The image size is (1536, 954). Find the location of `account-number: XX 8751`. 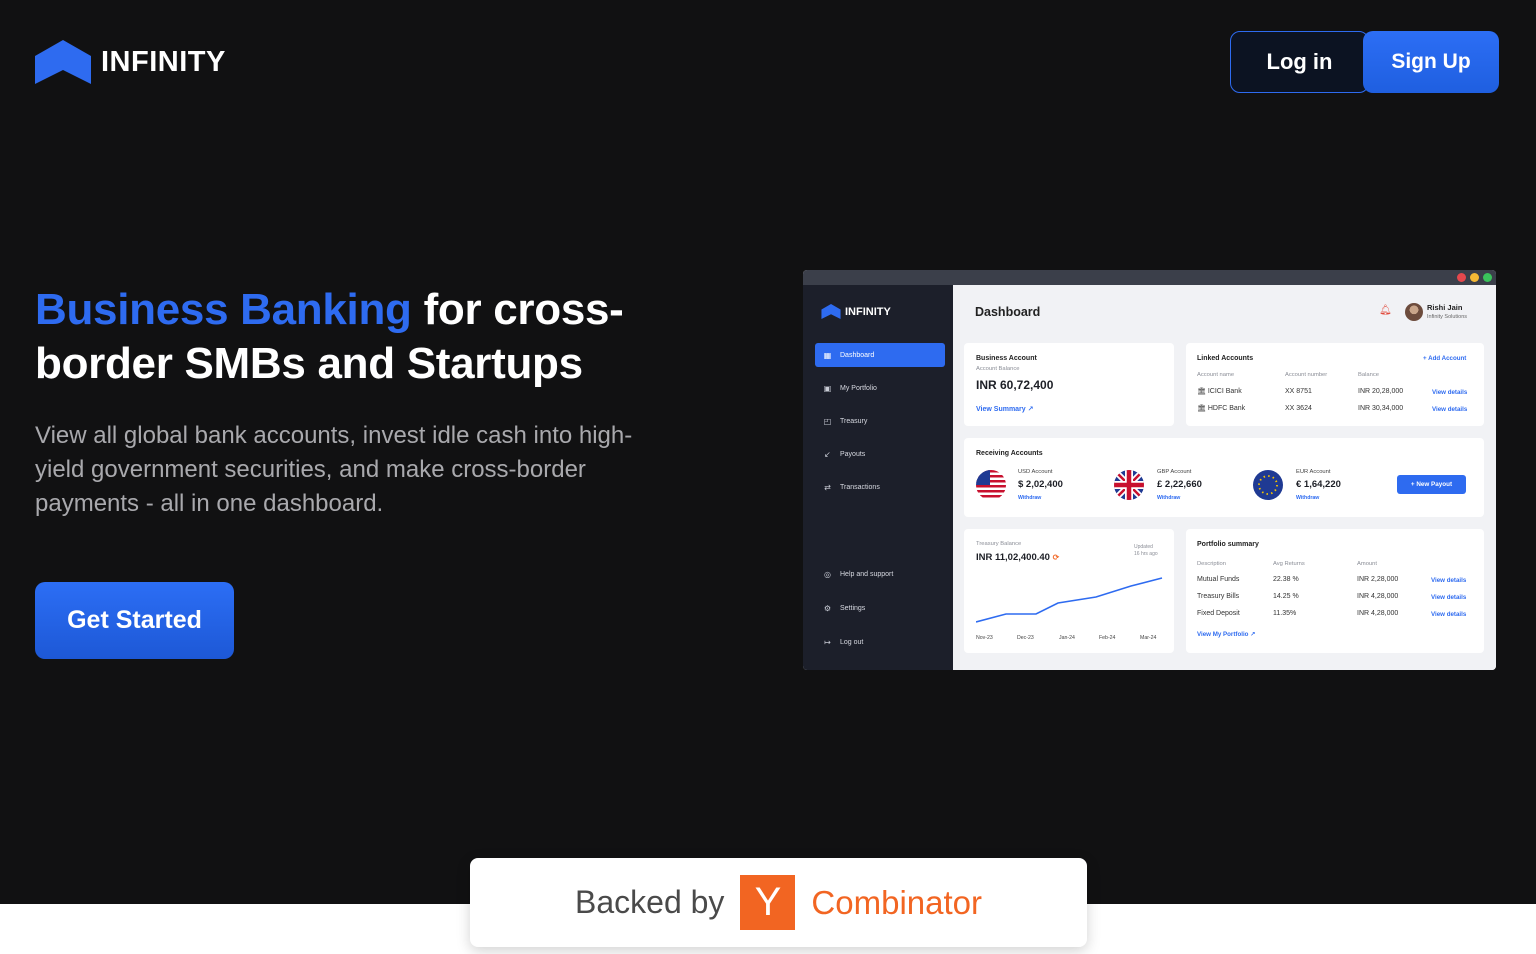

account-number: XX 8751 is located at coordinates (1298, 391).